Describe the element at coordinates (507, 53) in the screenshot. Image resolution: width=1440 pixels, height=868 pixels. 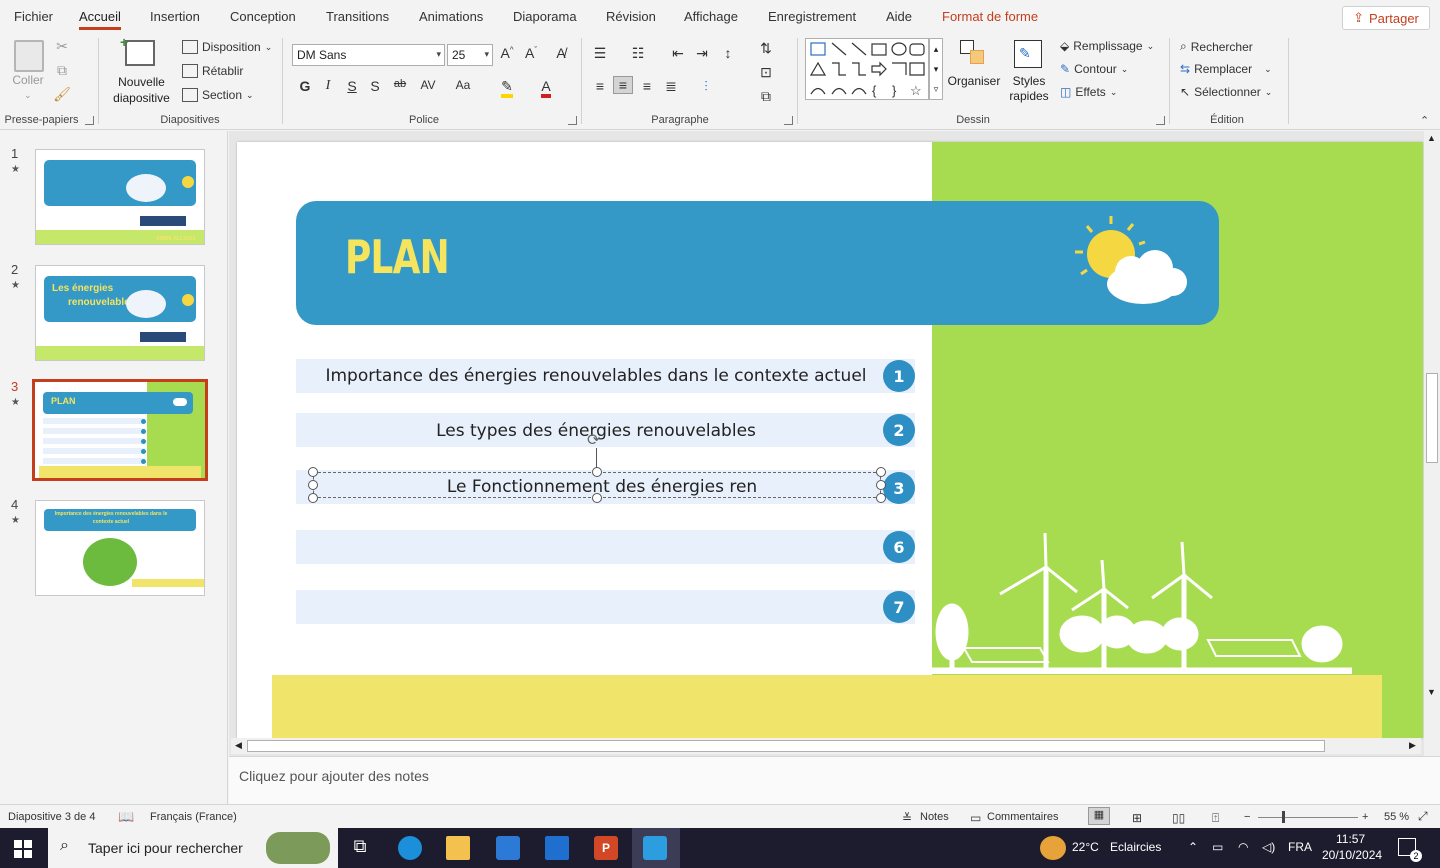
I see `increase-font-icon: A^` at that location.